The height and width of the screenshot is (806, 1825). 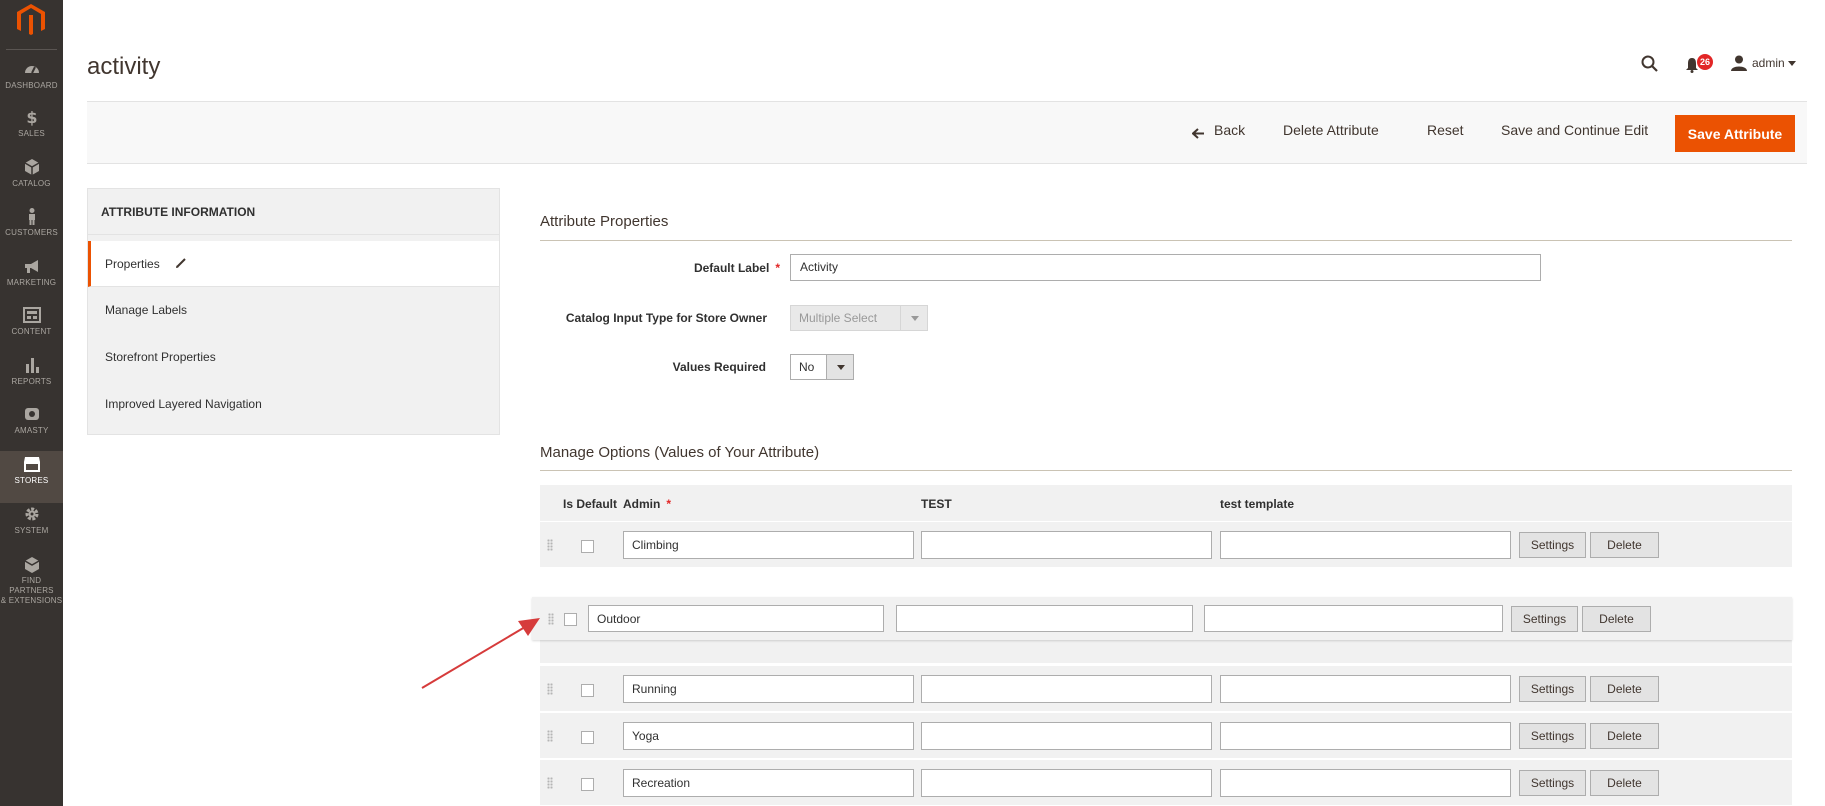 I want to click on col-admin-text: Admin, so click(x=642, y=504).